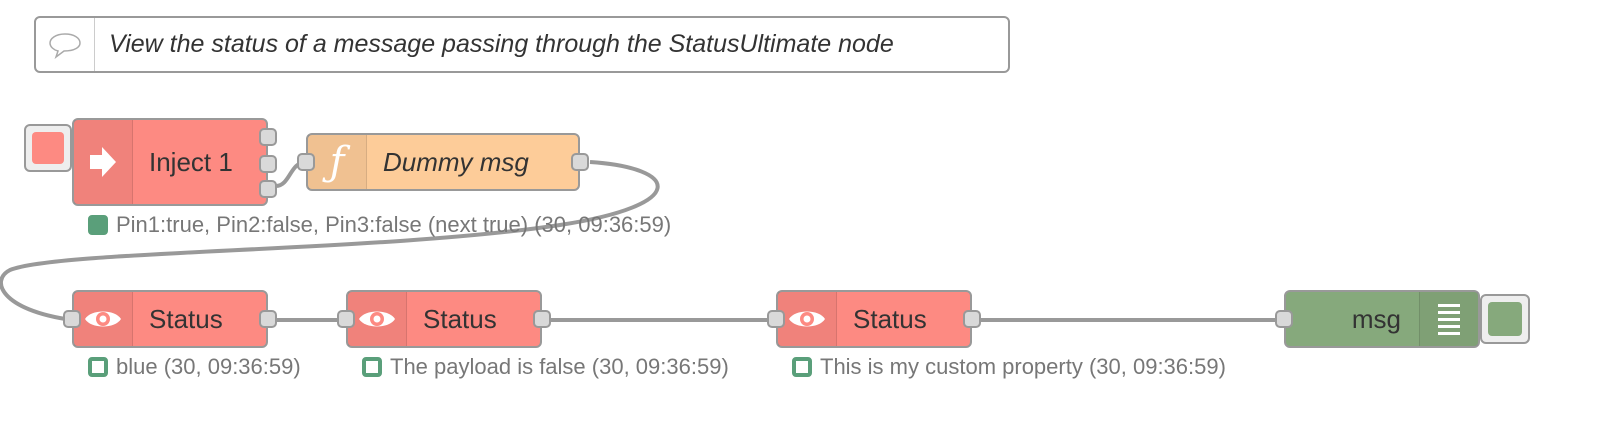 The image size is (1604, 426). I want to click on function-node: ƒ Dummy msg, so click(443, 162).